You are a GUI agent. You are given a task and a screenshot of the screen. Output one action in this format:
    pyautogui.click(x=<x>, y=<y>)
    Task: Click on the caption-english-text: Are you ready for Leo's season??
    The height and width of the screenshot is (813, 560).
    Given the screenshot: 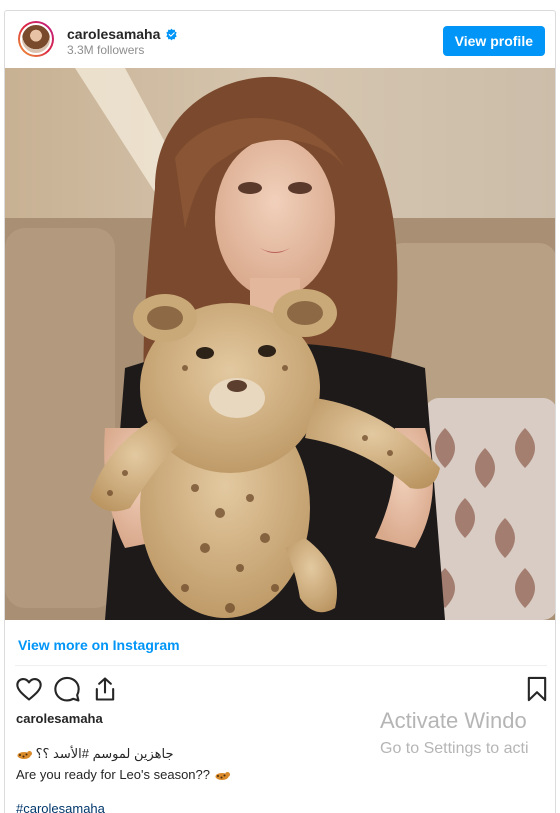 What is the action you would take?
    pyautogui.click(x=113, y=774)
    